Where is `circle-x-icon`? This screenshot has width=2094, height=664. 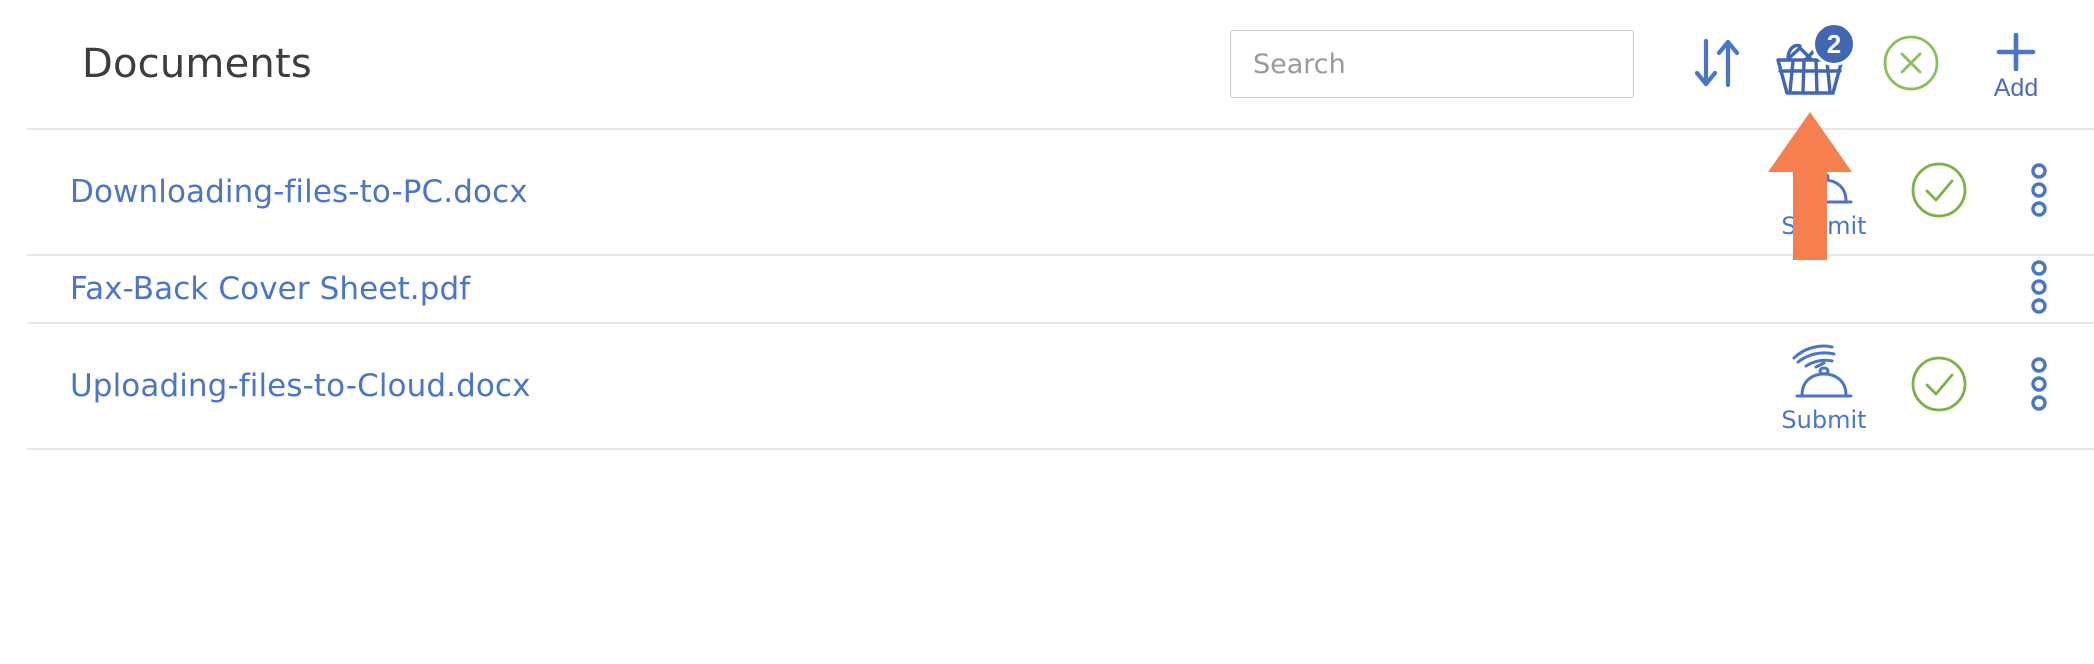 circle-x-icon is located at coordinates (1911, 64).